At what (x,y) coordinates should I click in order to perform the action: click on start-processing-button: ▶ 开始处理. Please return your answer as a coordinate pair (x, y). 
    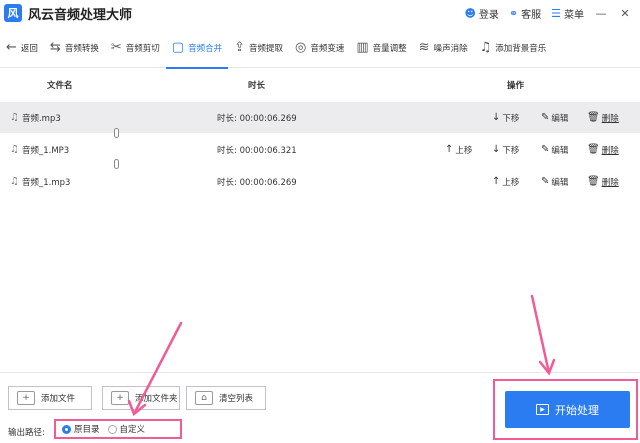
    Looking at the image, I should click on (567, 409).